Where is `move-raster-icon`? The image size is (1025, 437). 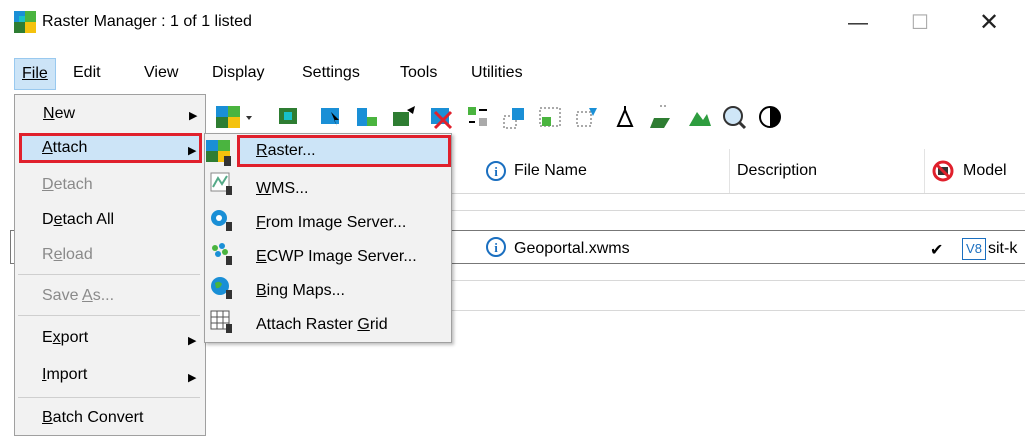
move-raster-icon is located at coordinates (404, 117).